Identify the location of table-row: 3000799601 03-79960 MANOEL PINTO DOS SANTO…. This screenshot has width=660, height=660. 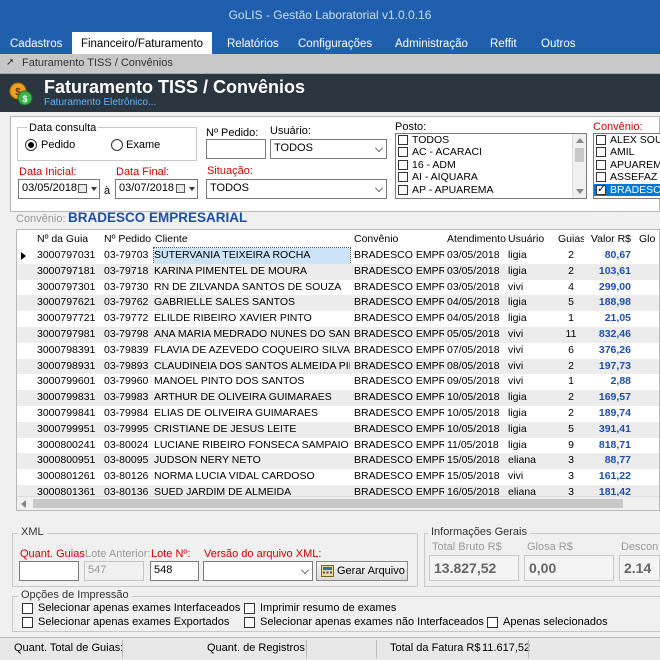
(338, 382).